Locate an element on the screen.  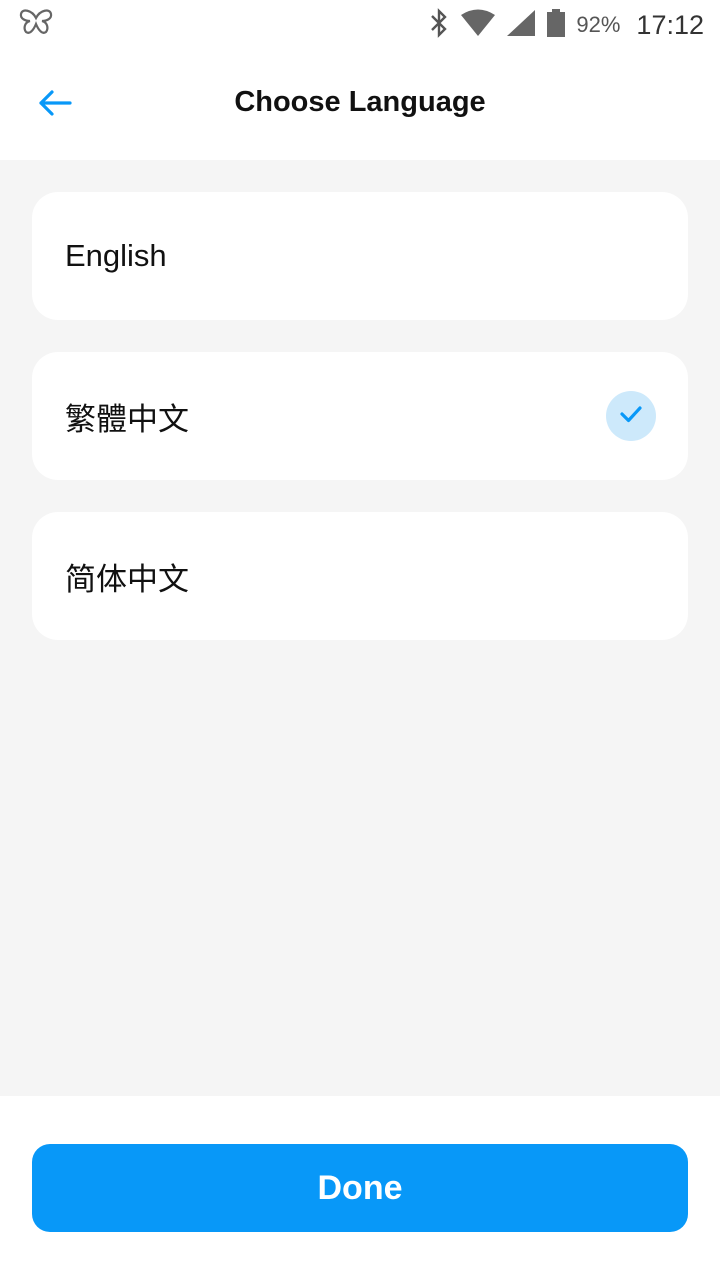
status-bar: 92% 17:12 is located at coordinates (360, 25).